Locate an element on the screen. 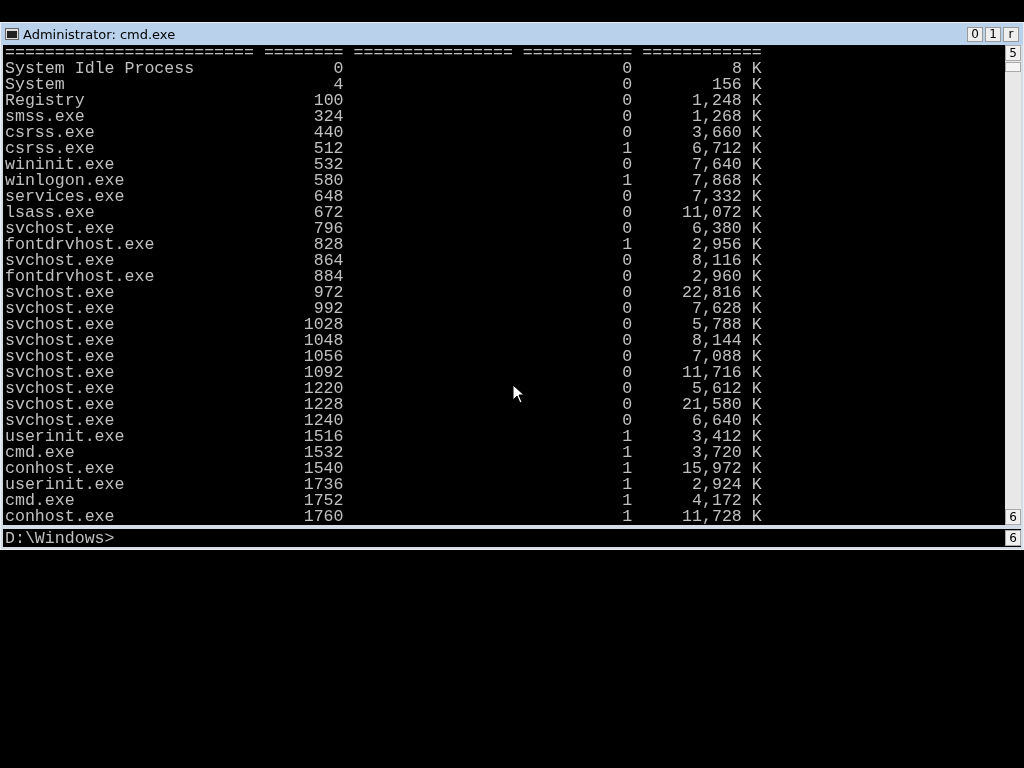  process-pid: 4 is located at coordinates (338, 85).